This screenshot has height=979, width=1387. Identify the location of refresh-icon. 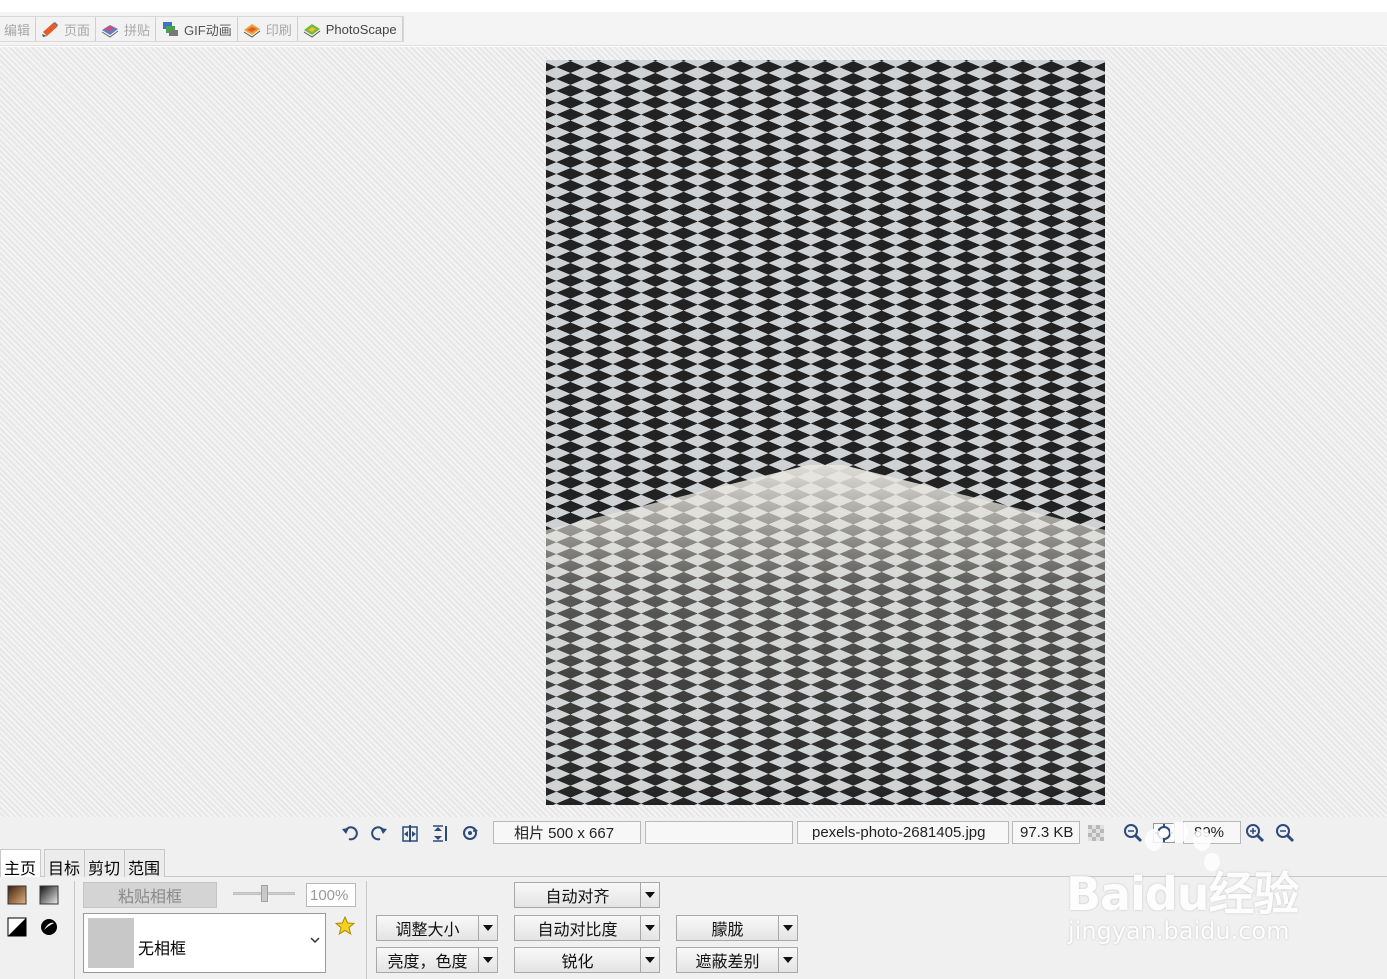
(470, 833).